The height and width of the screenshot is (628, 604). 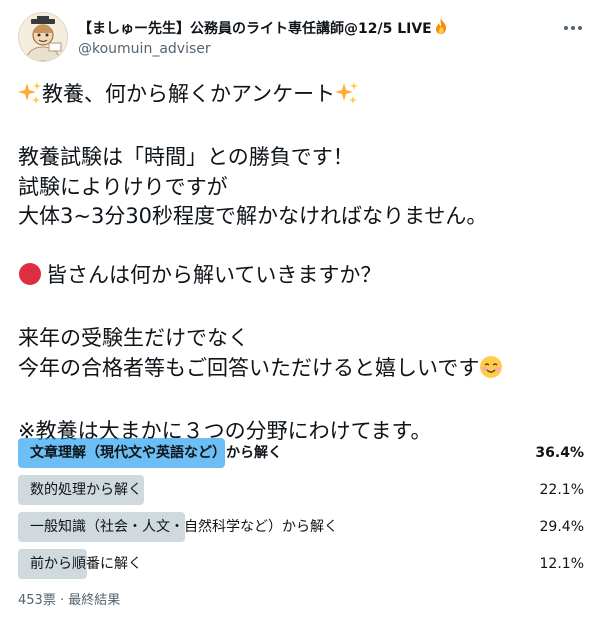 I want to click on poll-option-percent: 12.1%, so click(x=561, y=564).